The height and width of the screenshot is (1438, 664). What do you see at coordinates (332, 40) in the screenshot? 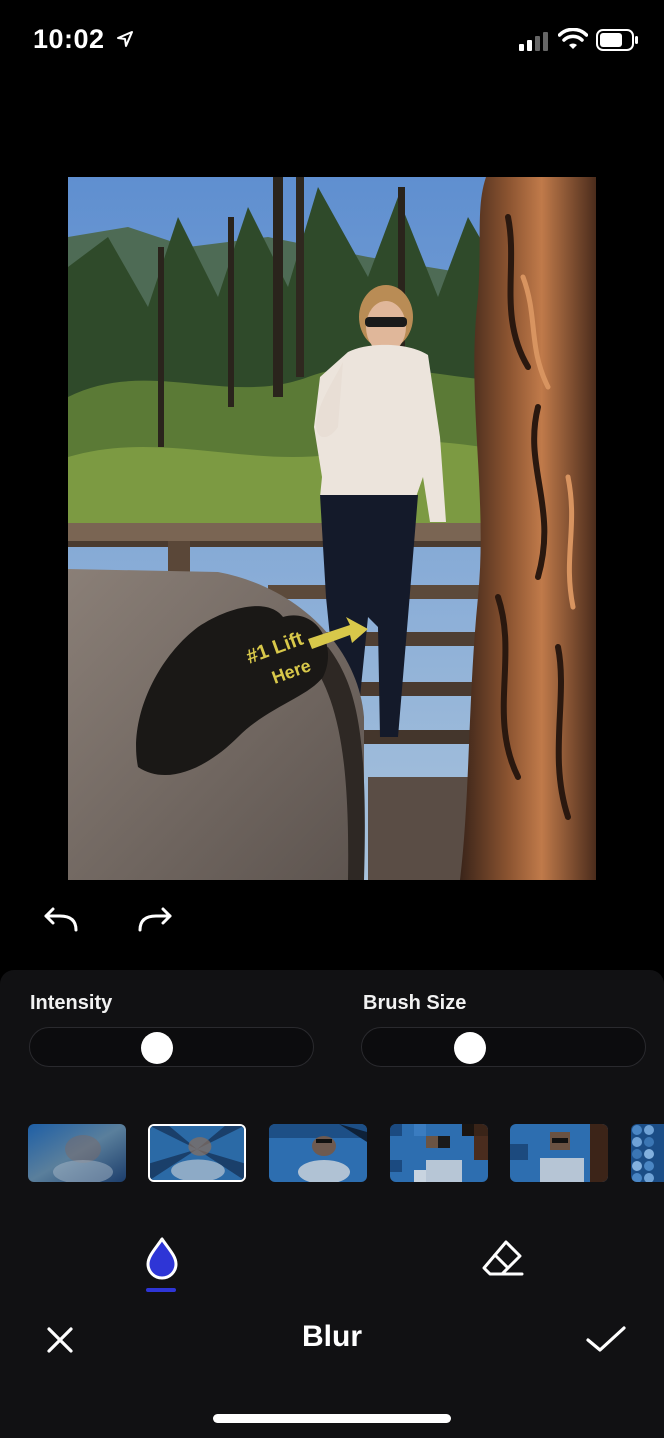
I see `status-bar: 10:02` at bounding box center [332, 40].